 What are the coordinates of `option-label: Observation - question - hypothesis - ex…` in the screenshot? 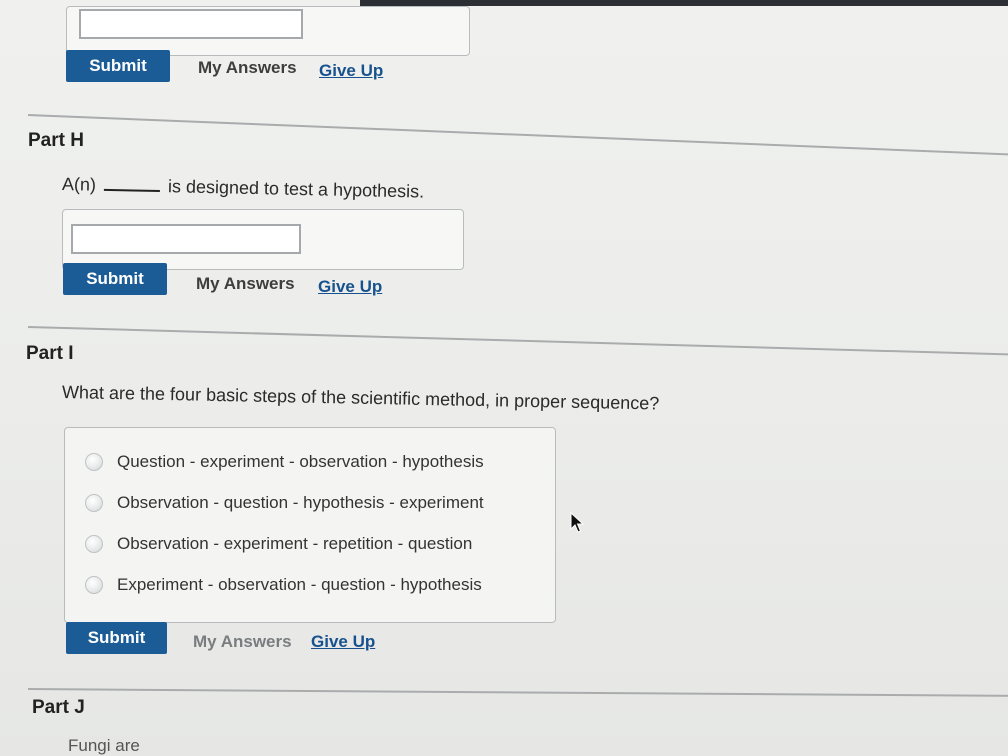 It's located at (300, 502).